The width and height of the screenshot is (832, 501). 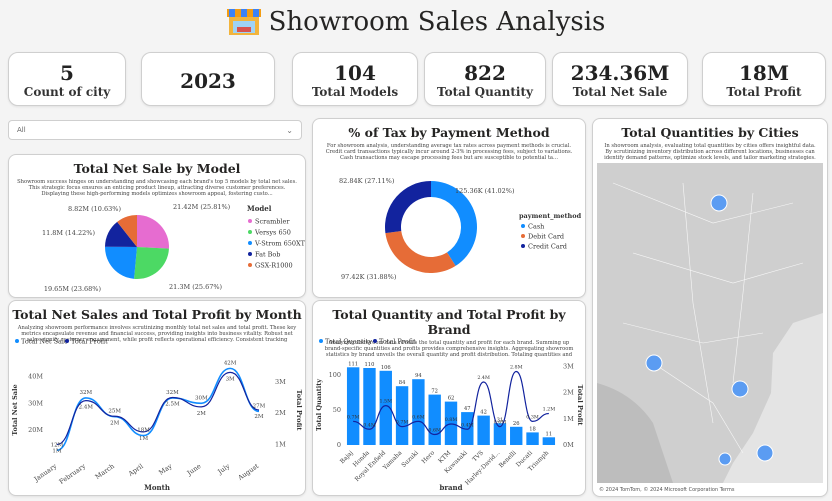 I want to click on month-x-tick: February, so click(x=73, y=474).